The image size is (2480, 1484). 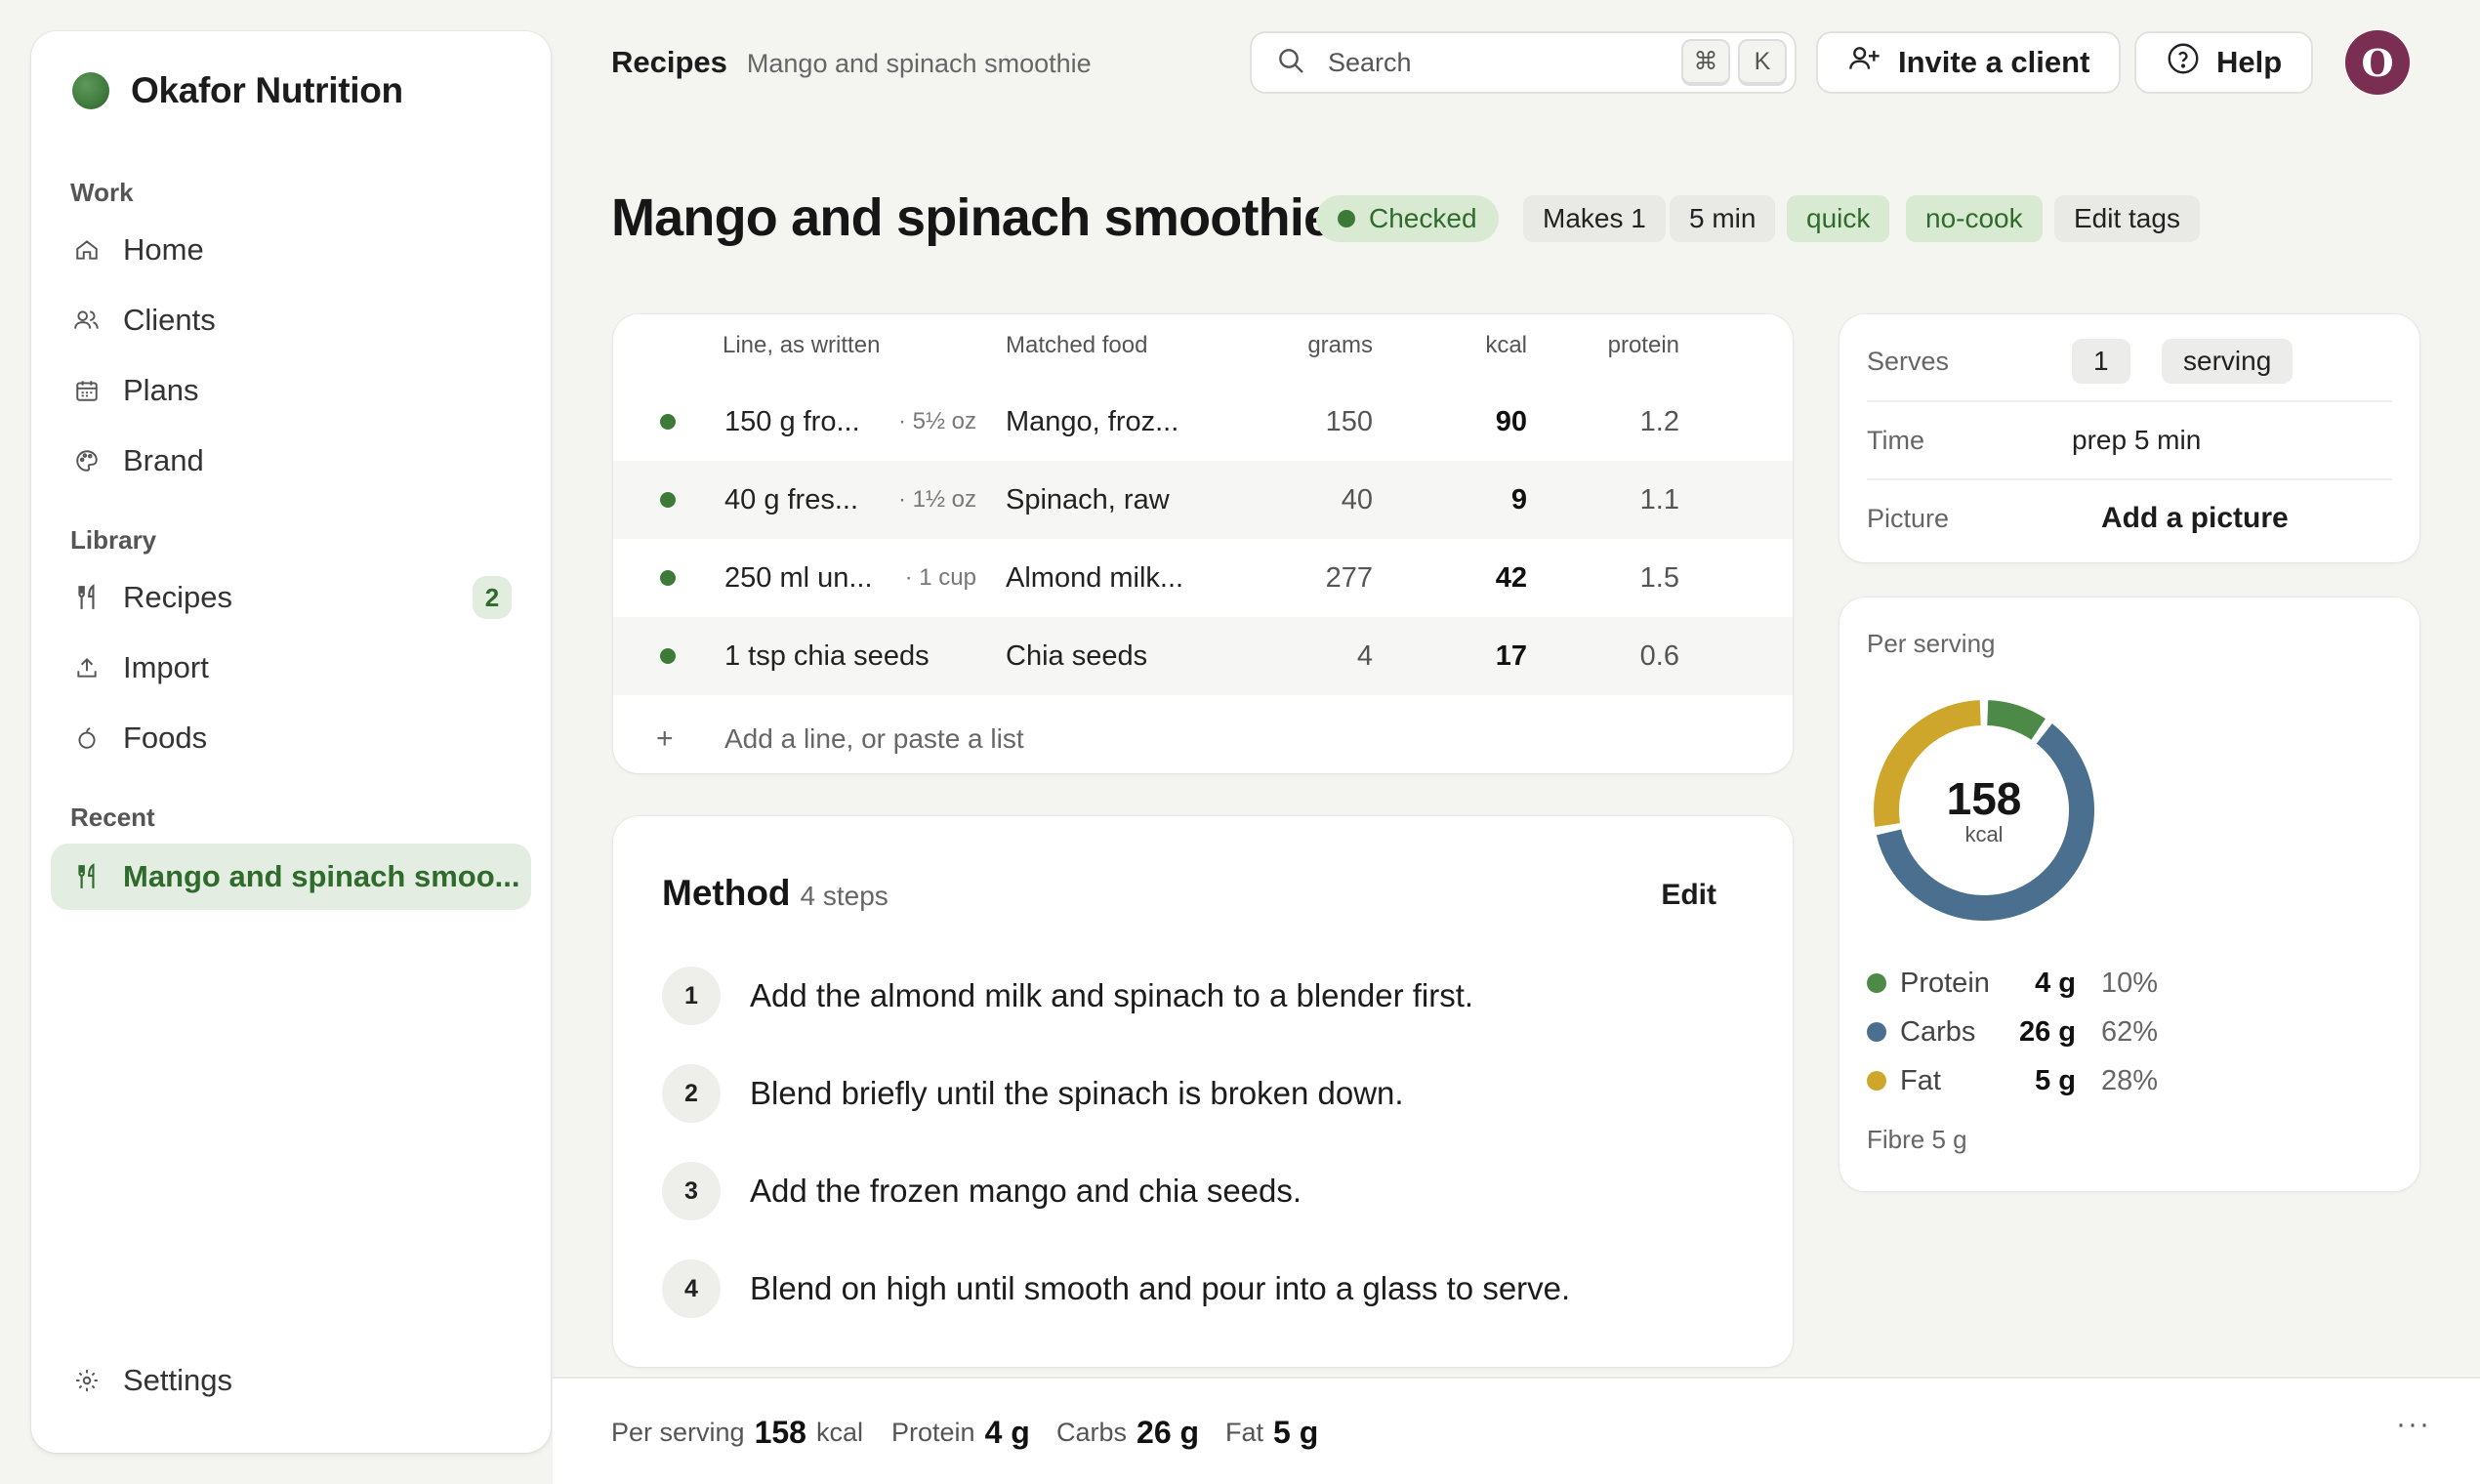 I want to click on add-picture-button: Add a picture, so click(x=2195, y=519).